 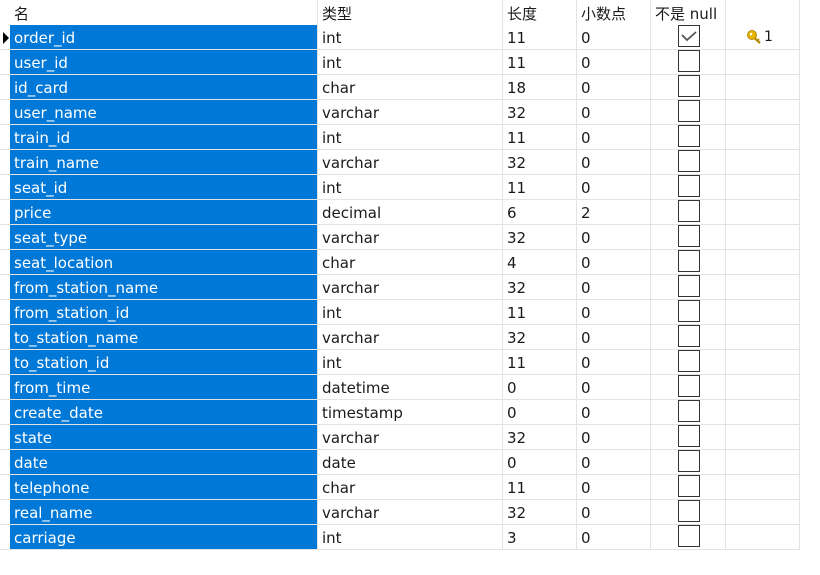 I want to click on header-type: 类型, so click(x=410, y=12).